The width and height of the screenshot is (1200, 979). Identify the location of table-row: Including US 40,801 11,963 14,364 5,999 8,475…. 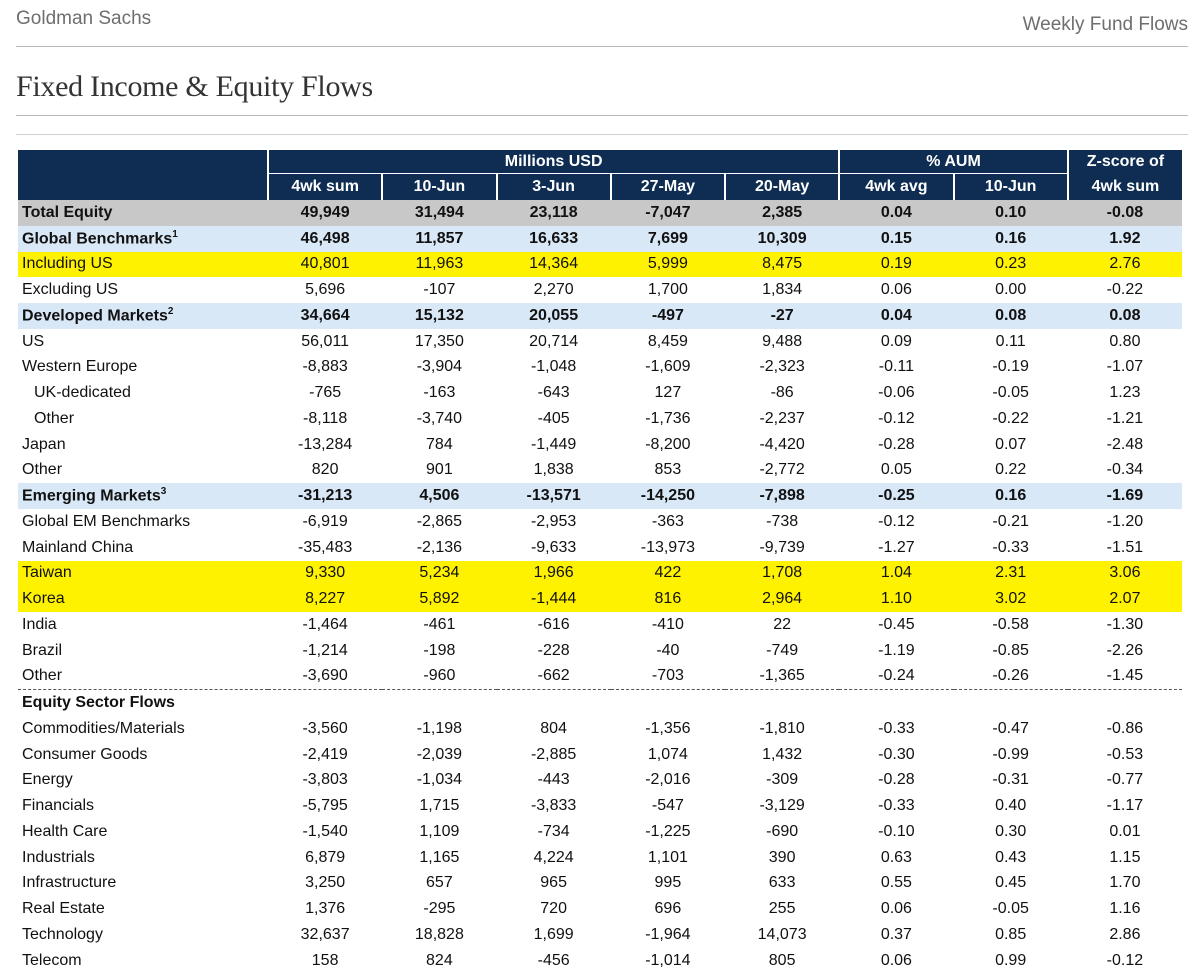
(600, 264).